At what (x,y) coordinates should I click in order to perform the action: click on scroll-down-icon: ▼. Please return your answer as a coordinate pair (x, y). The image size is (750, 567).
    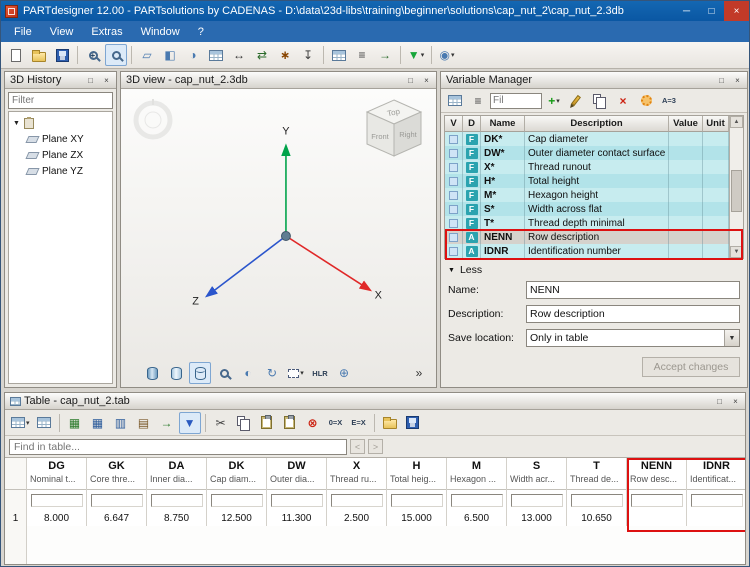
    Looking at the image, I should click on (736, 252).